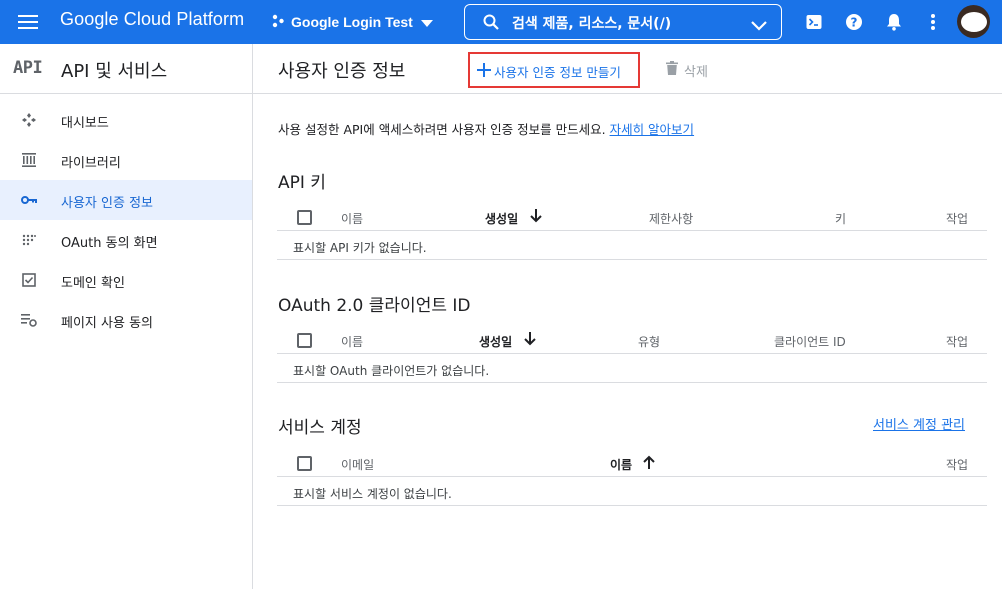 The width and height of the screenshot is (1002, 589). I want to click on api-keys-table: 이름 생성일 제한사항 키 작업 표시할 API 키가 없습니다., so click(632, 231).